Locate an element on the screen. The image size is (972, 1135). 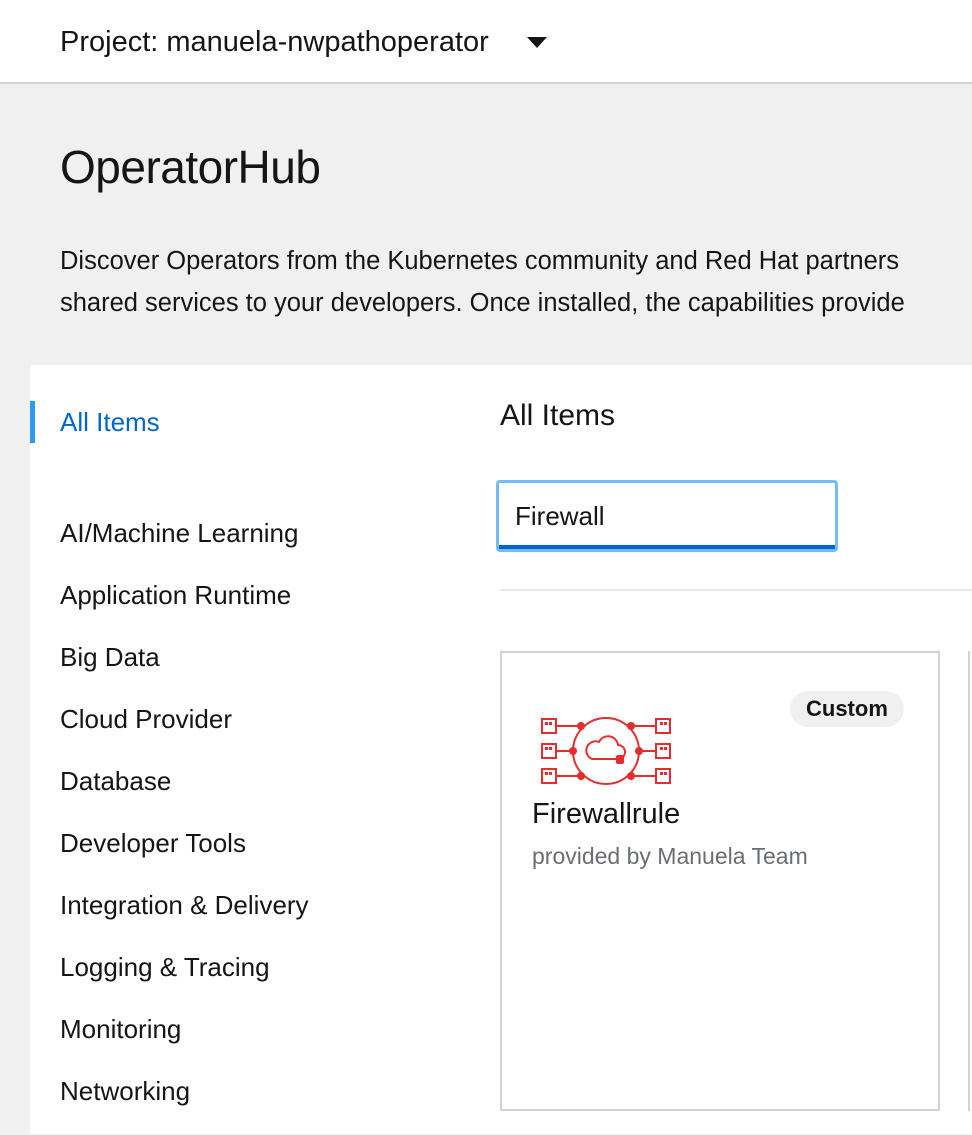
operator-card-partial is located at coordinates (970, 881).